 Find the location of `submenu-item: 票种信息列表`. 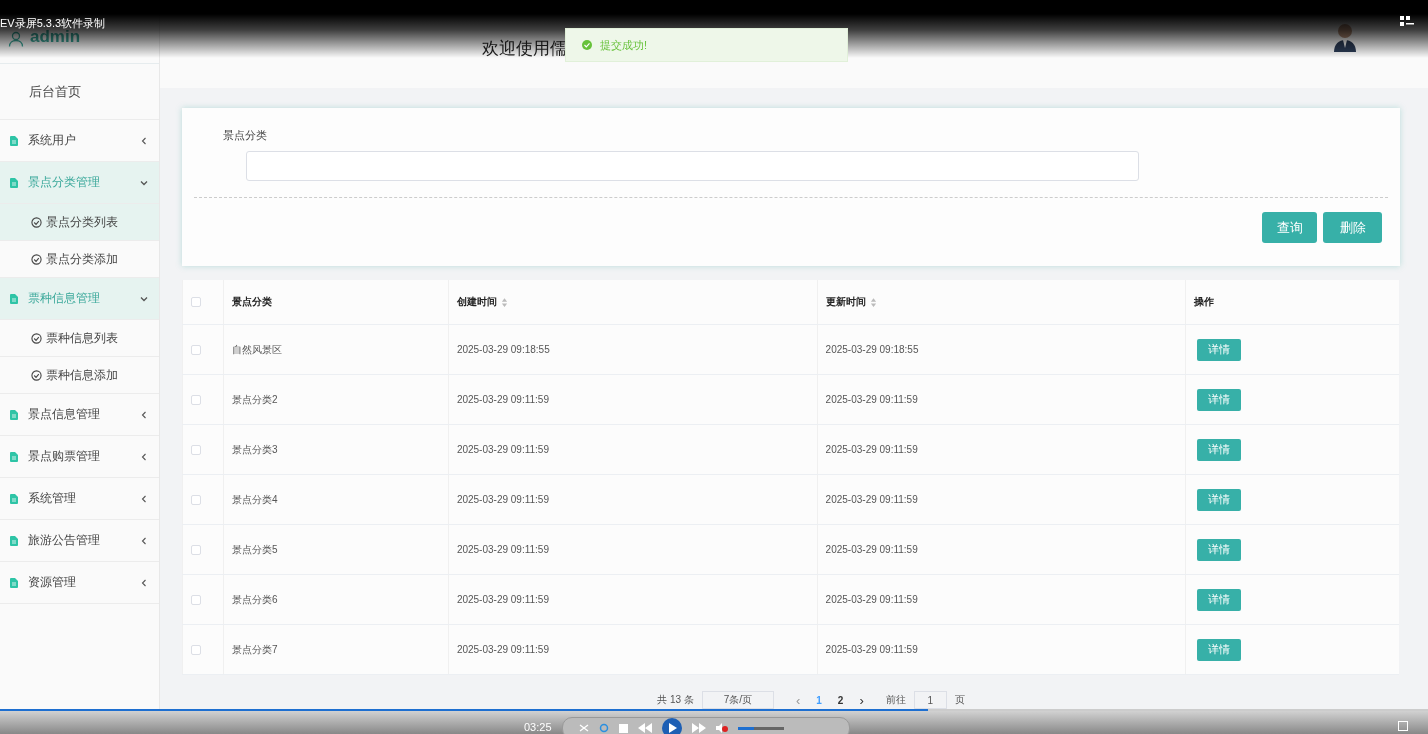

submenu-item: 票种信息列表 is located at coordinates (79, 338).